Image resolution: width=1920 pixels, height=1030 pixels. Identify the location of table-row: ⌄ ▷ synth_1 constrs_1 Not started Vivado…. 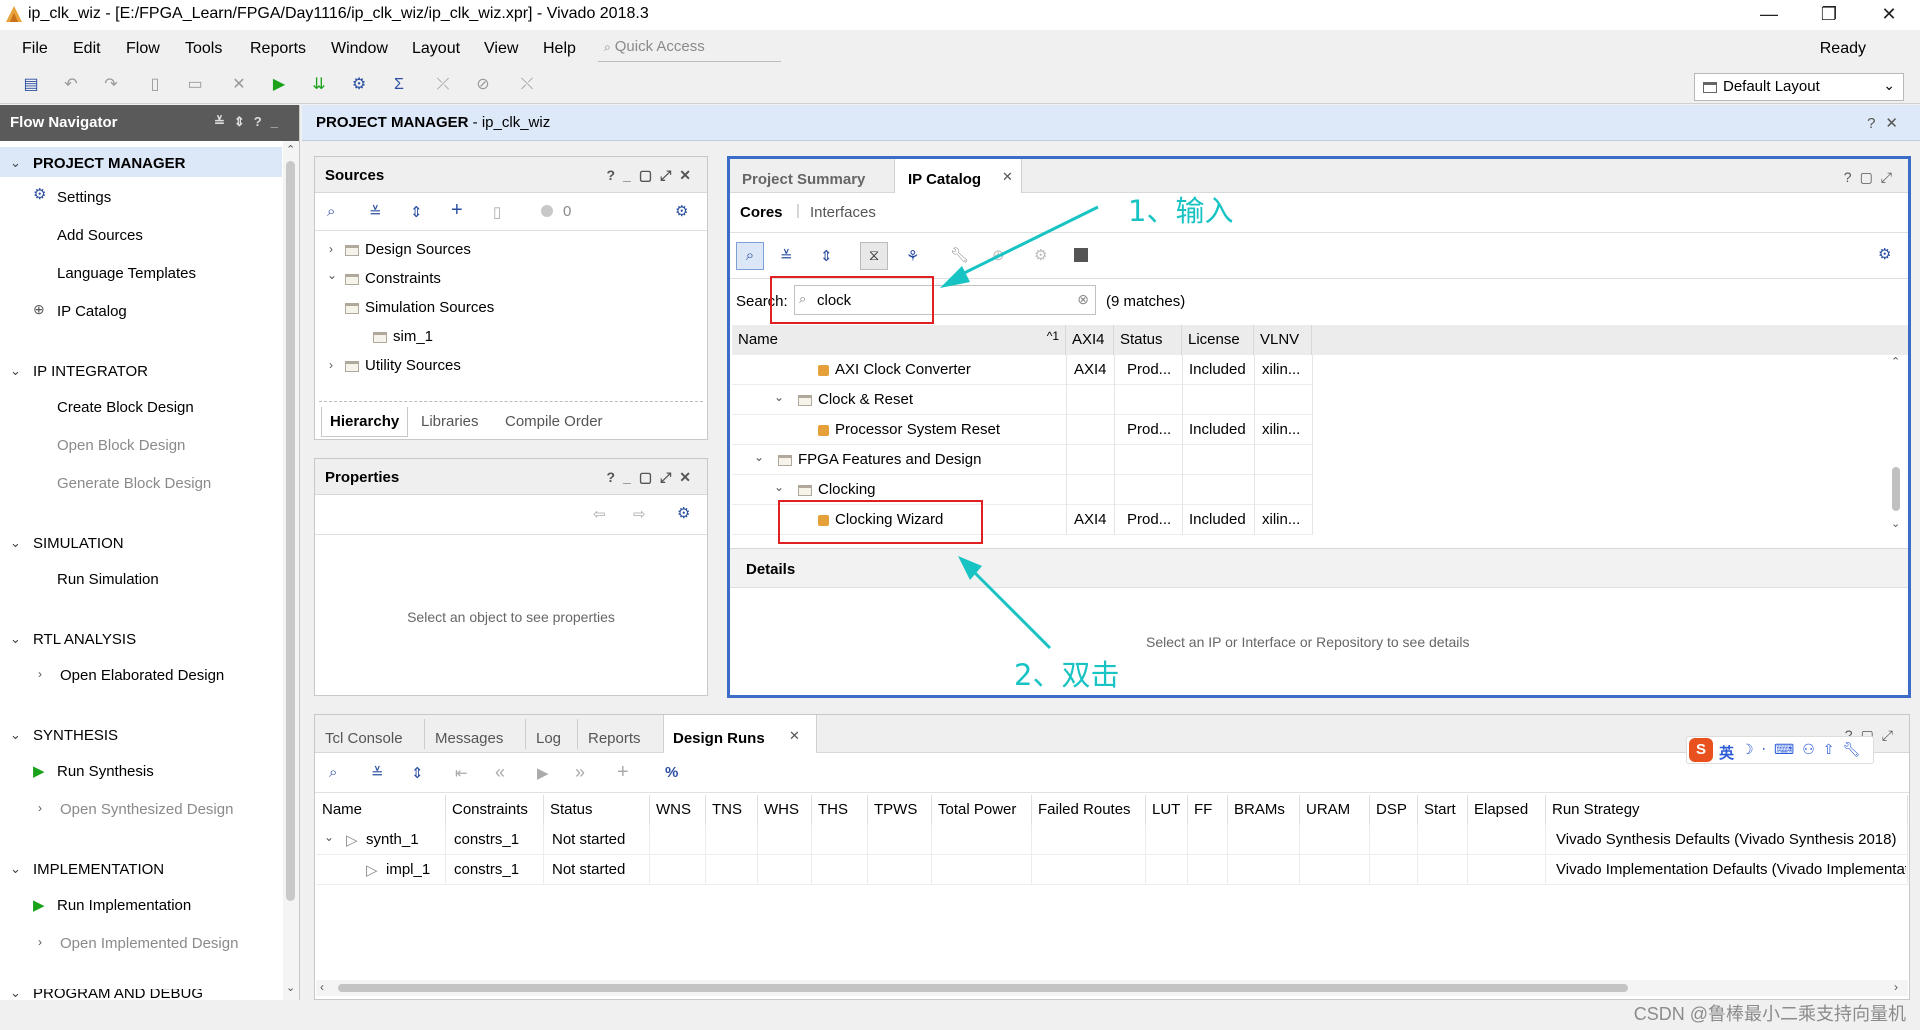
(1112, 840).